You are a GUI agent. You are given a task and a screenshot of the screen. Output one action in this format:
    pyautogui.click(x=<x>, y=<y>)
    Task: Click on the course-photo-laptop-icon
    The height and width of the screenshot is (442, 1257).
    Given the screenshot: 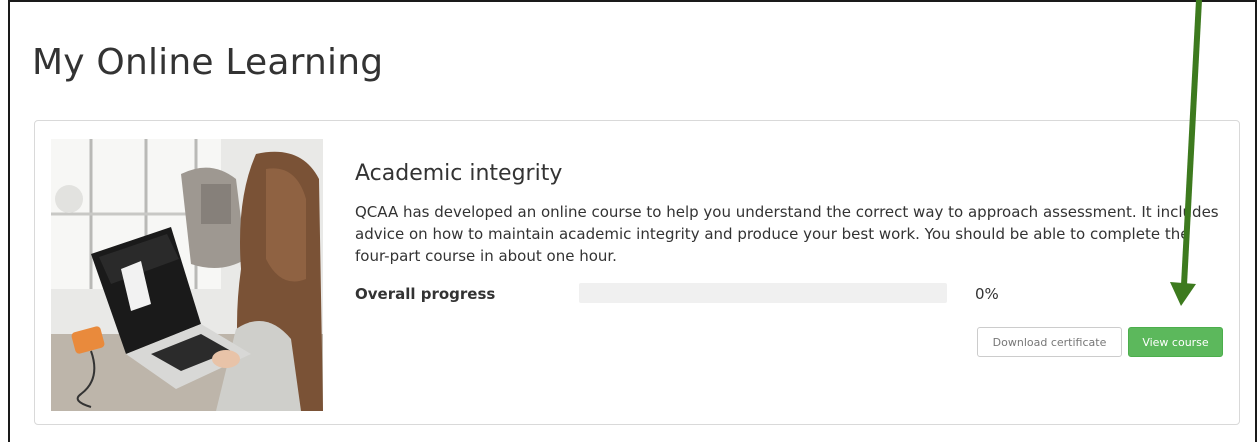 What is the action you would take?
    pyautogui.click(x=187, y=275)
    